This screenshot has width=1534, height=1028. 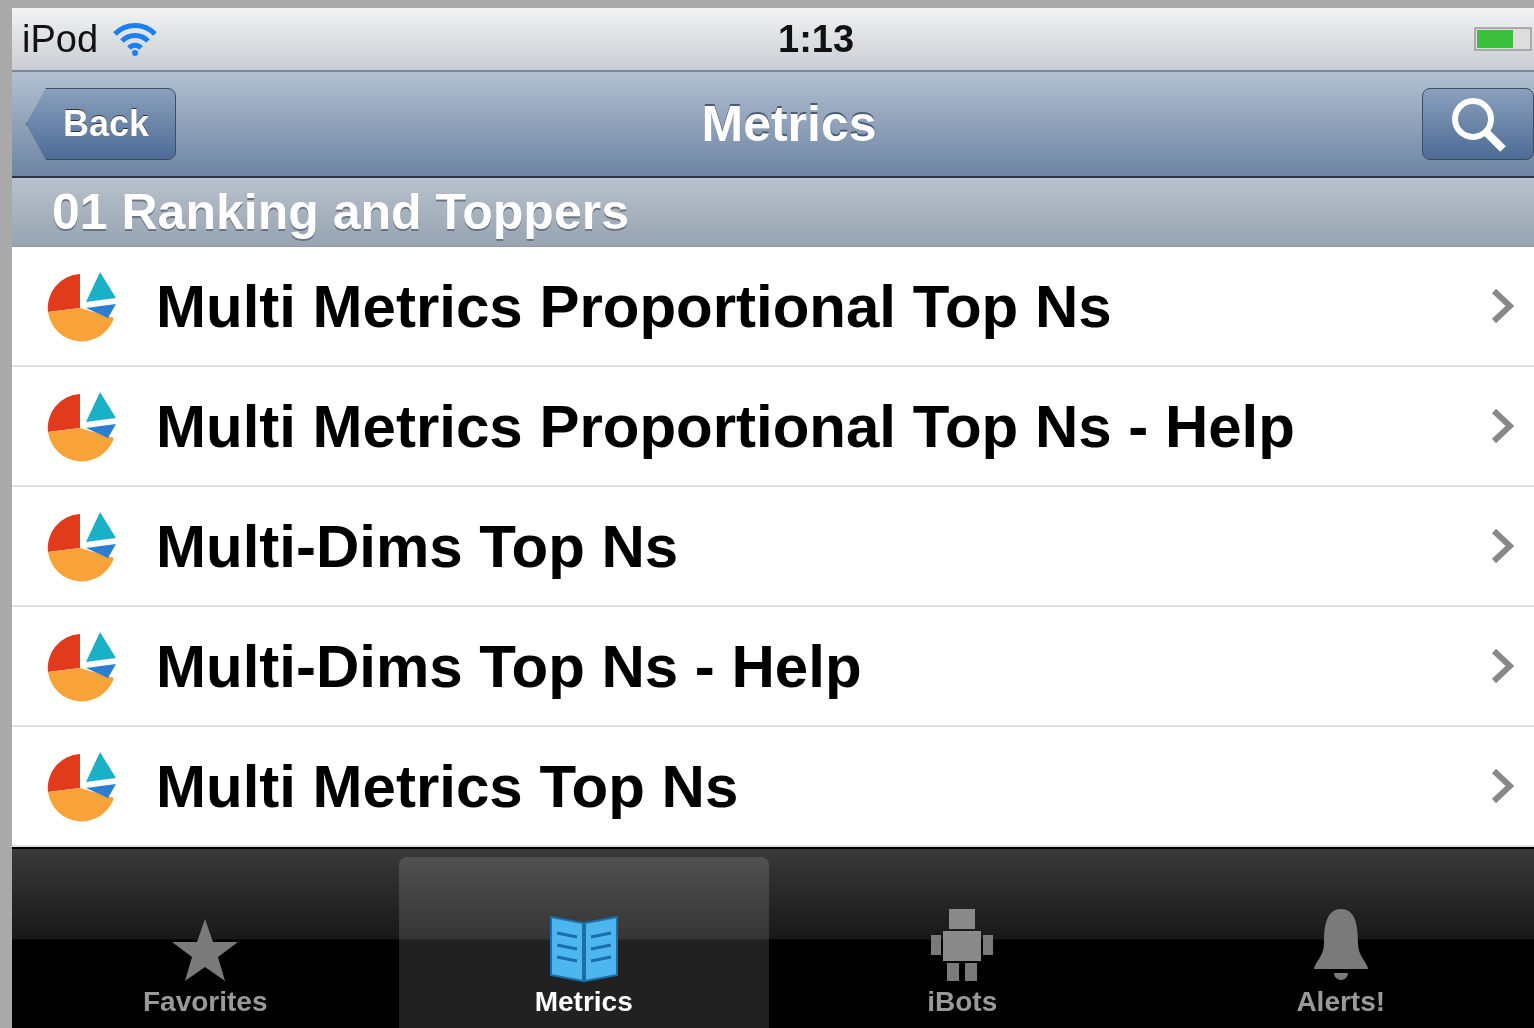 I want to click on list-row: Multi Metrics Proportional Top Ns, so click(x=773, y=307).